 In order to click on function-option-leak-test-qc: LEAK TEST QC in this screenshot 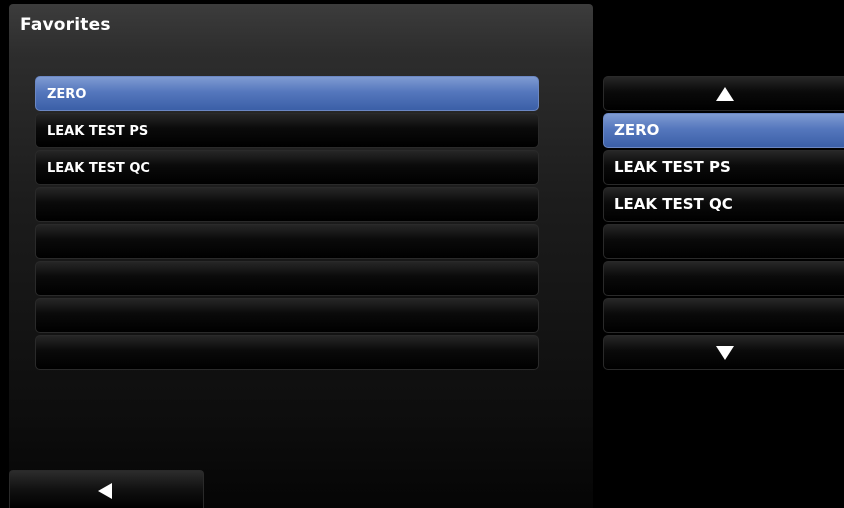, I will do `click(723, 204)`.